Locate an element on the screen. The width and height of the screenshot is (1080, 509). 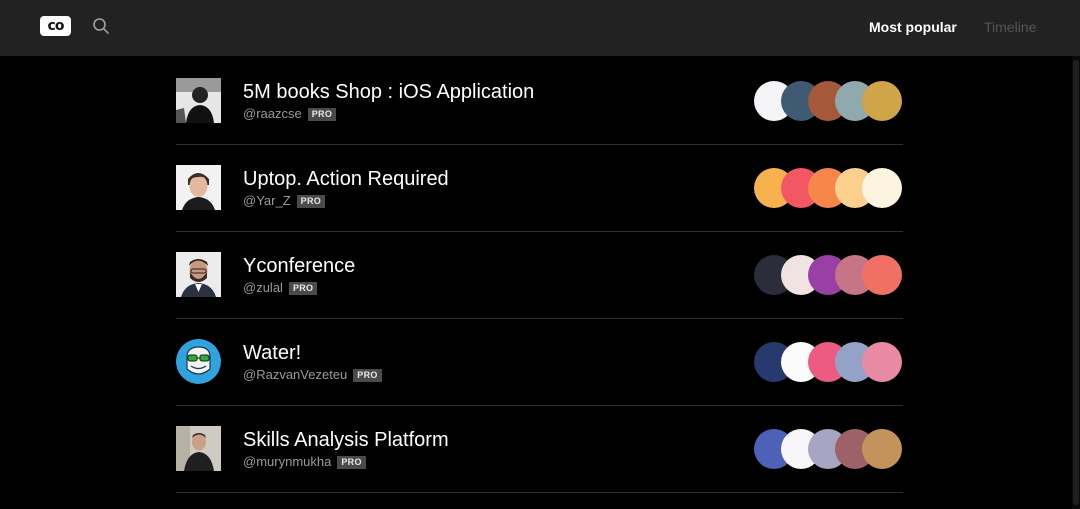
author-meta: @Yar_Z PRO is located at coordinates (284, 201).